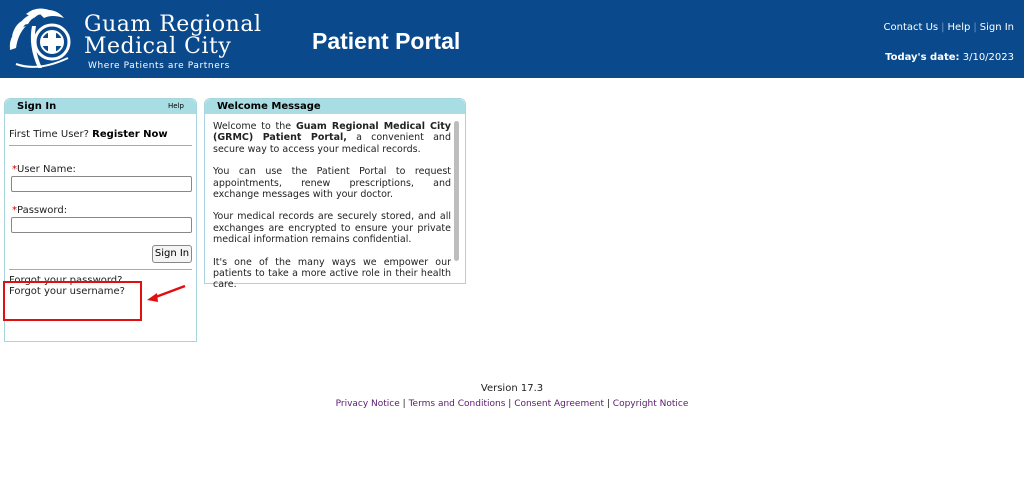 This screenshot has width=1024, height=481. I want to click on register-now-link: Register Now, so click(129, 134).